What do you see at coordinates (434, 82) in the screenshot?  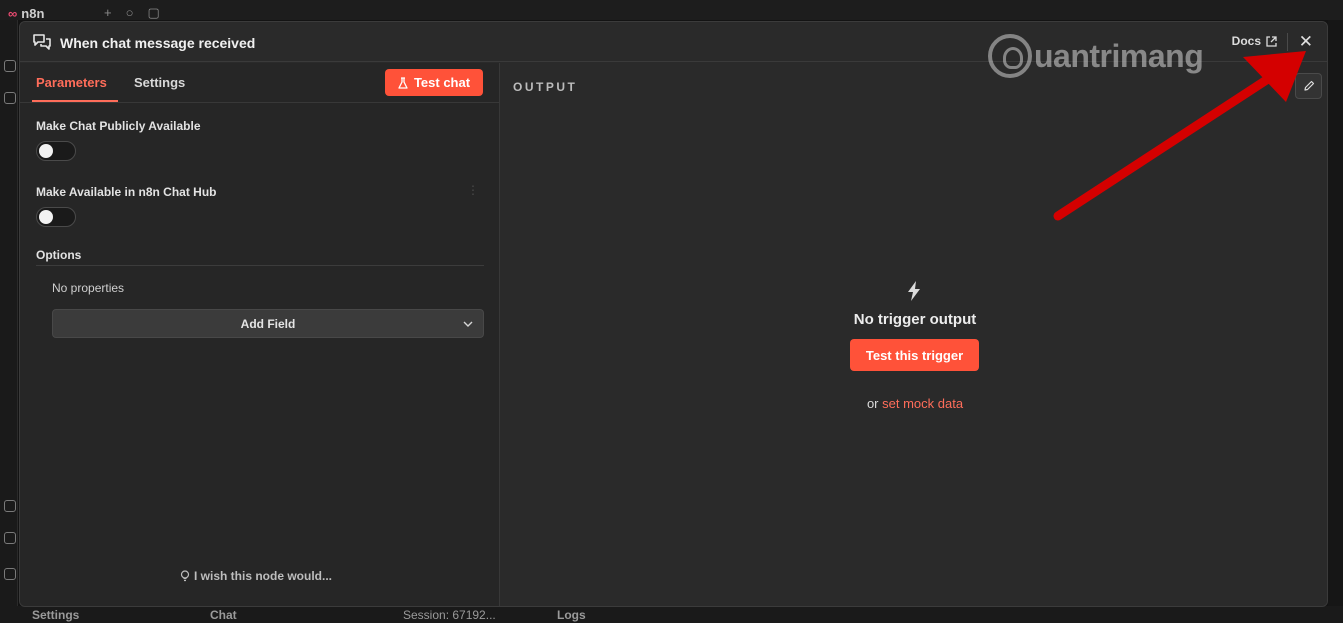 I see `test-chat-button: Test chat` at bounding box center [434, 82].